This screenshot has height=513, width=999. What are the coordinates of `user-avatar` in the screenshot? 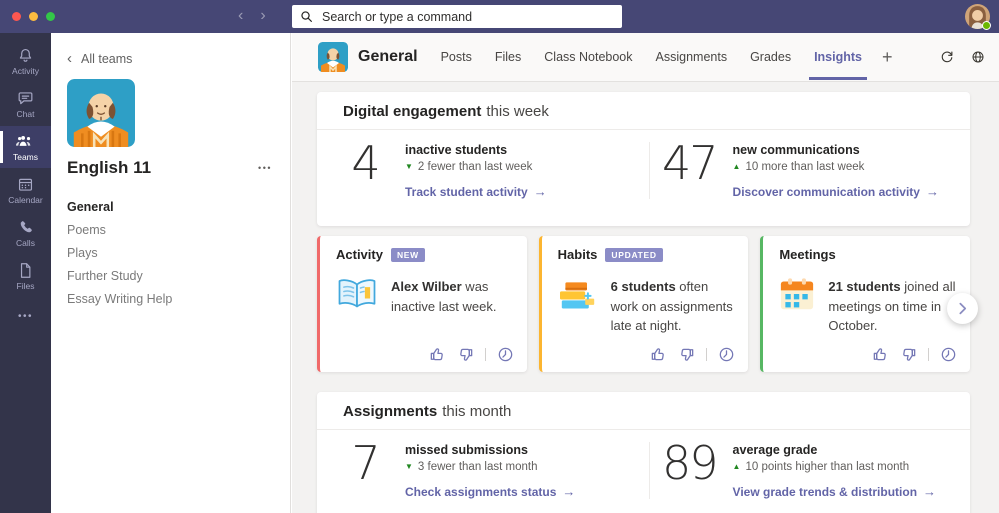 It's located at (978, 17).